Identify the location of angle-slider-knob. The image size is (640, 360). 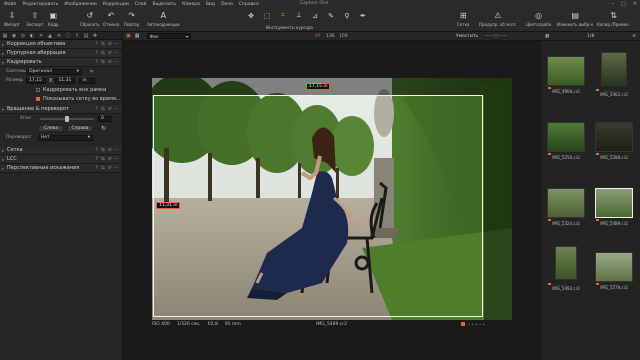
(67, 118).